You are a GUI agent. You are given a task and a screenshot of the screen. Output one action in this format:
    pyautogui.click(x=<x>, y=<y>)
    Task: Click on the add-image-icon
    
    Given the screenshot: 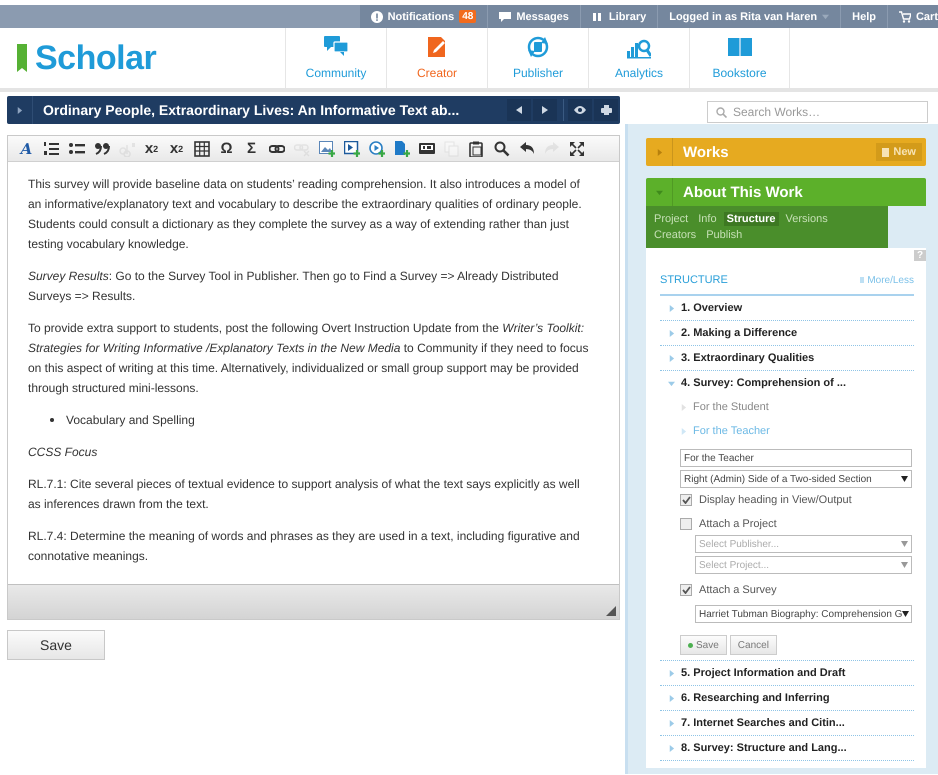 What is the action you would take?
    pyautogui.click(x=326, y=148)
    